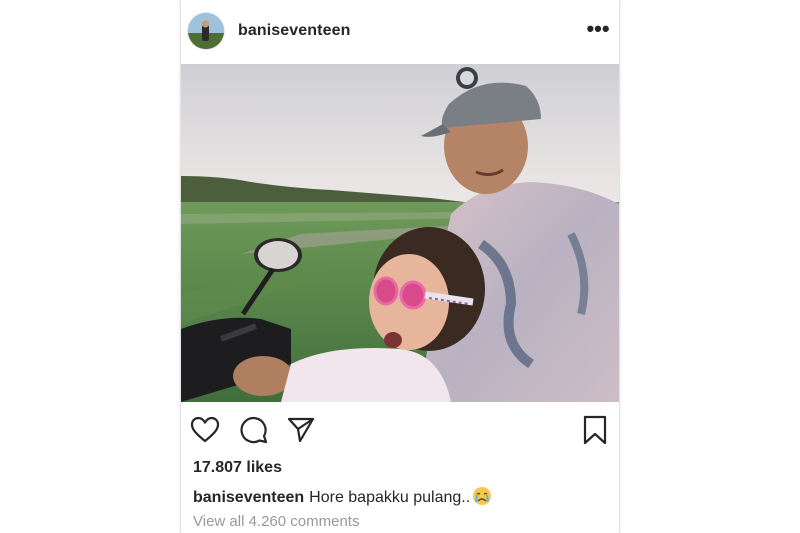  What do you see at coordinates (205, 430) in the screenshot?
I see `heart-icon` at bounding box center [205, 430].